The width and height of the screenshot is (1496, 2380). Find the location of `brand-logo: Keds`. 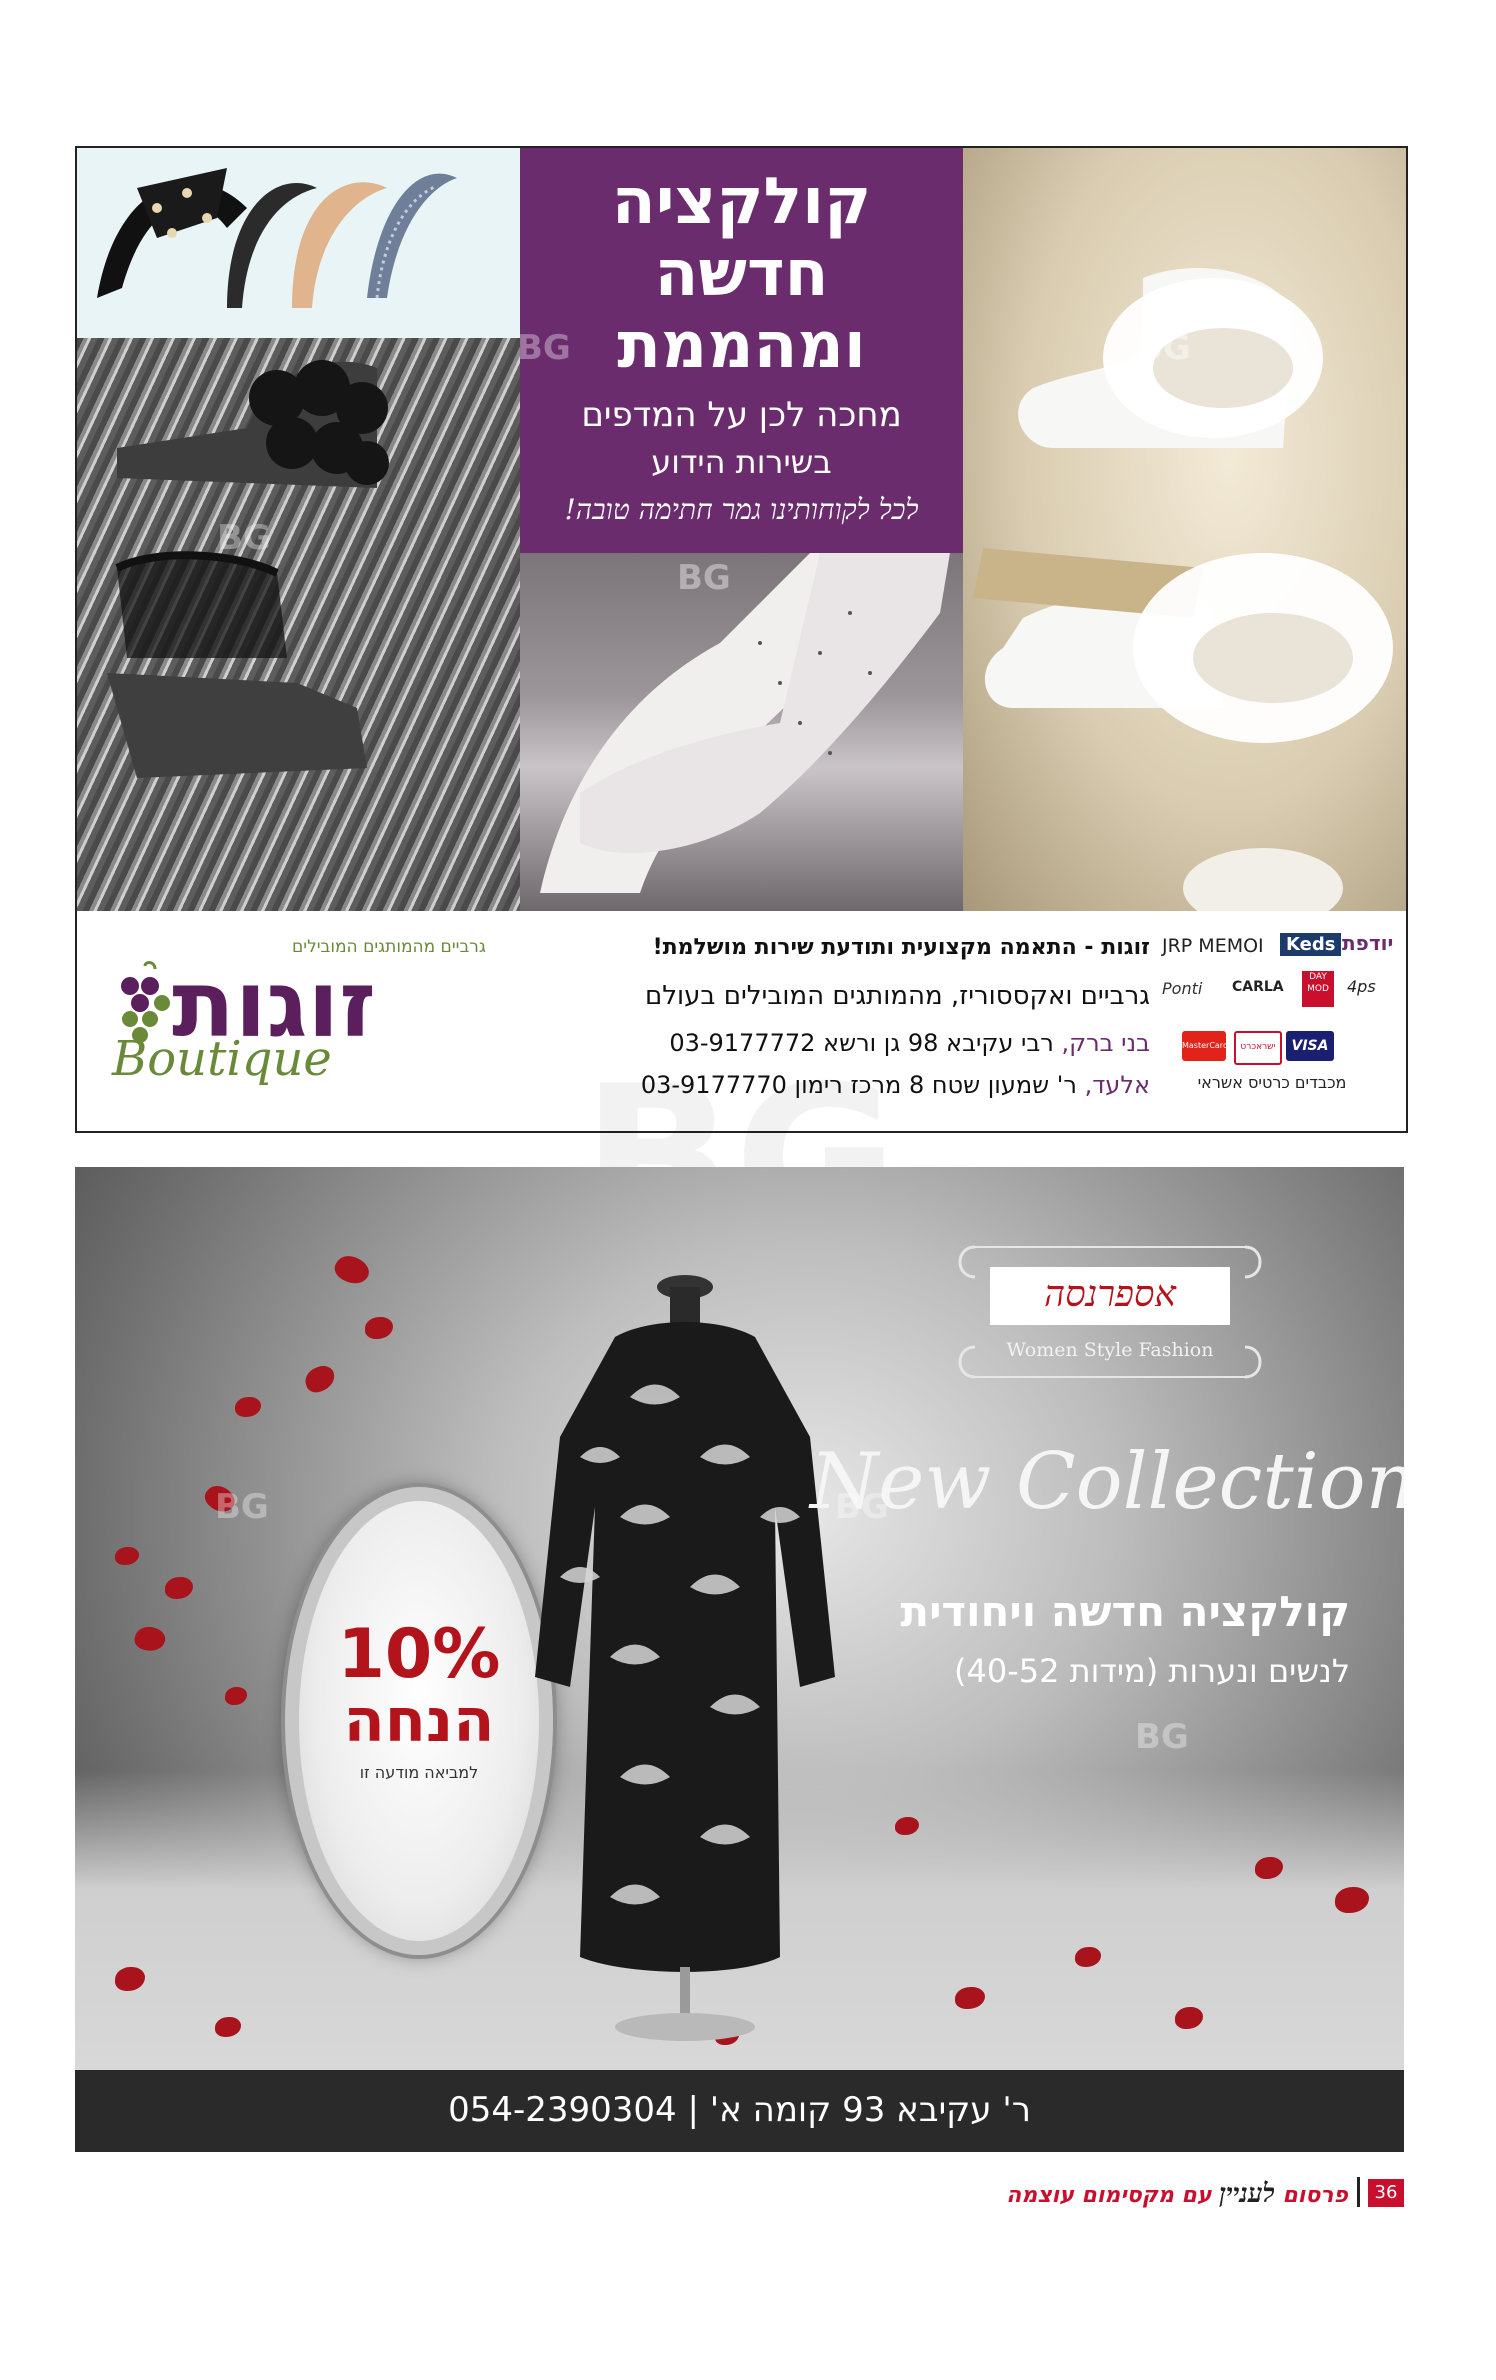

brand-logo: Keds is located at coordinates (1311, 944).